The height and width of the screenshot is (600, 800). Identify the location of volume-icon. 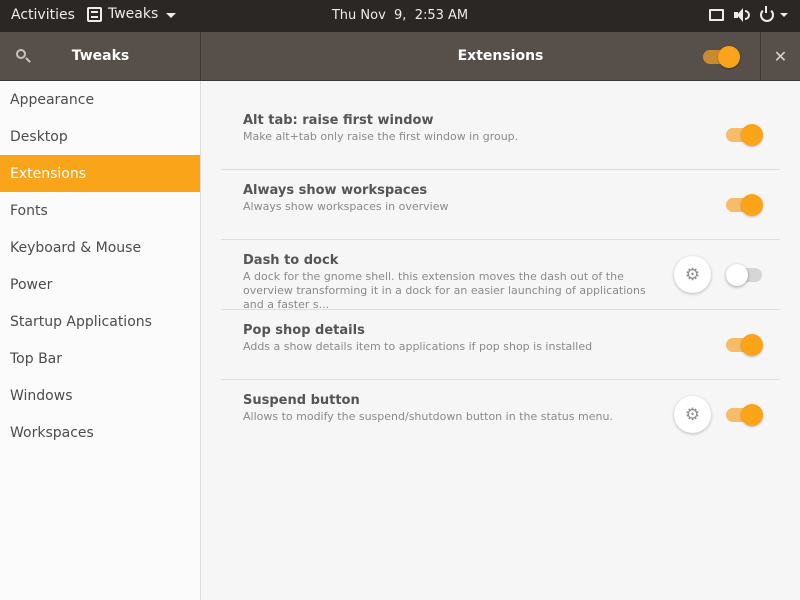
(742, 15).